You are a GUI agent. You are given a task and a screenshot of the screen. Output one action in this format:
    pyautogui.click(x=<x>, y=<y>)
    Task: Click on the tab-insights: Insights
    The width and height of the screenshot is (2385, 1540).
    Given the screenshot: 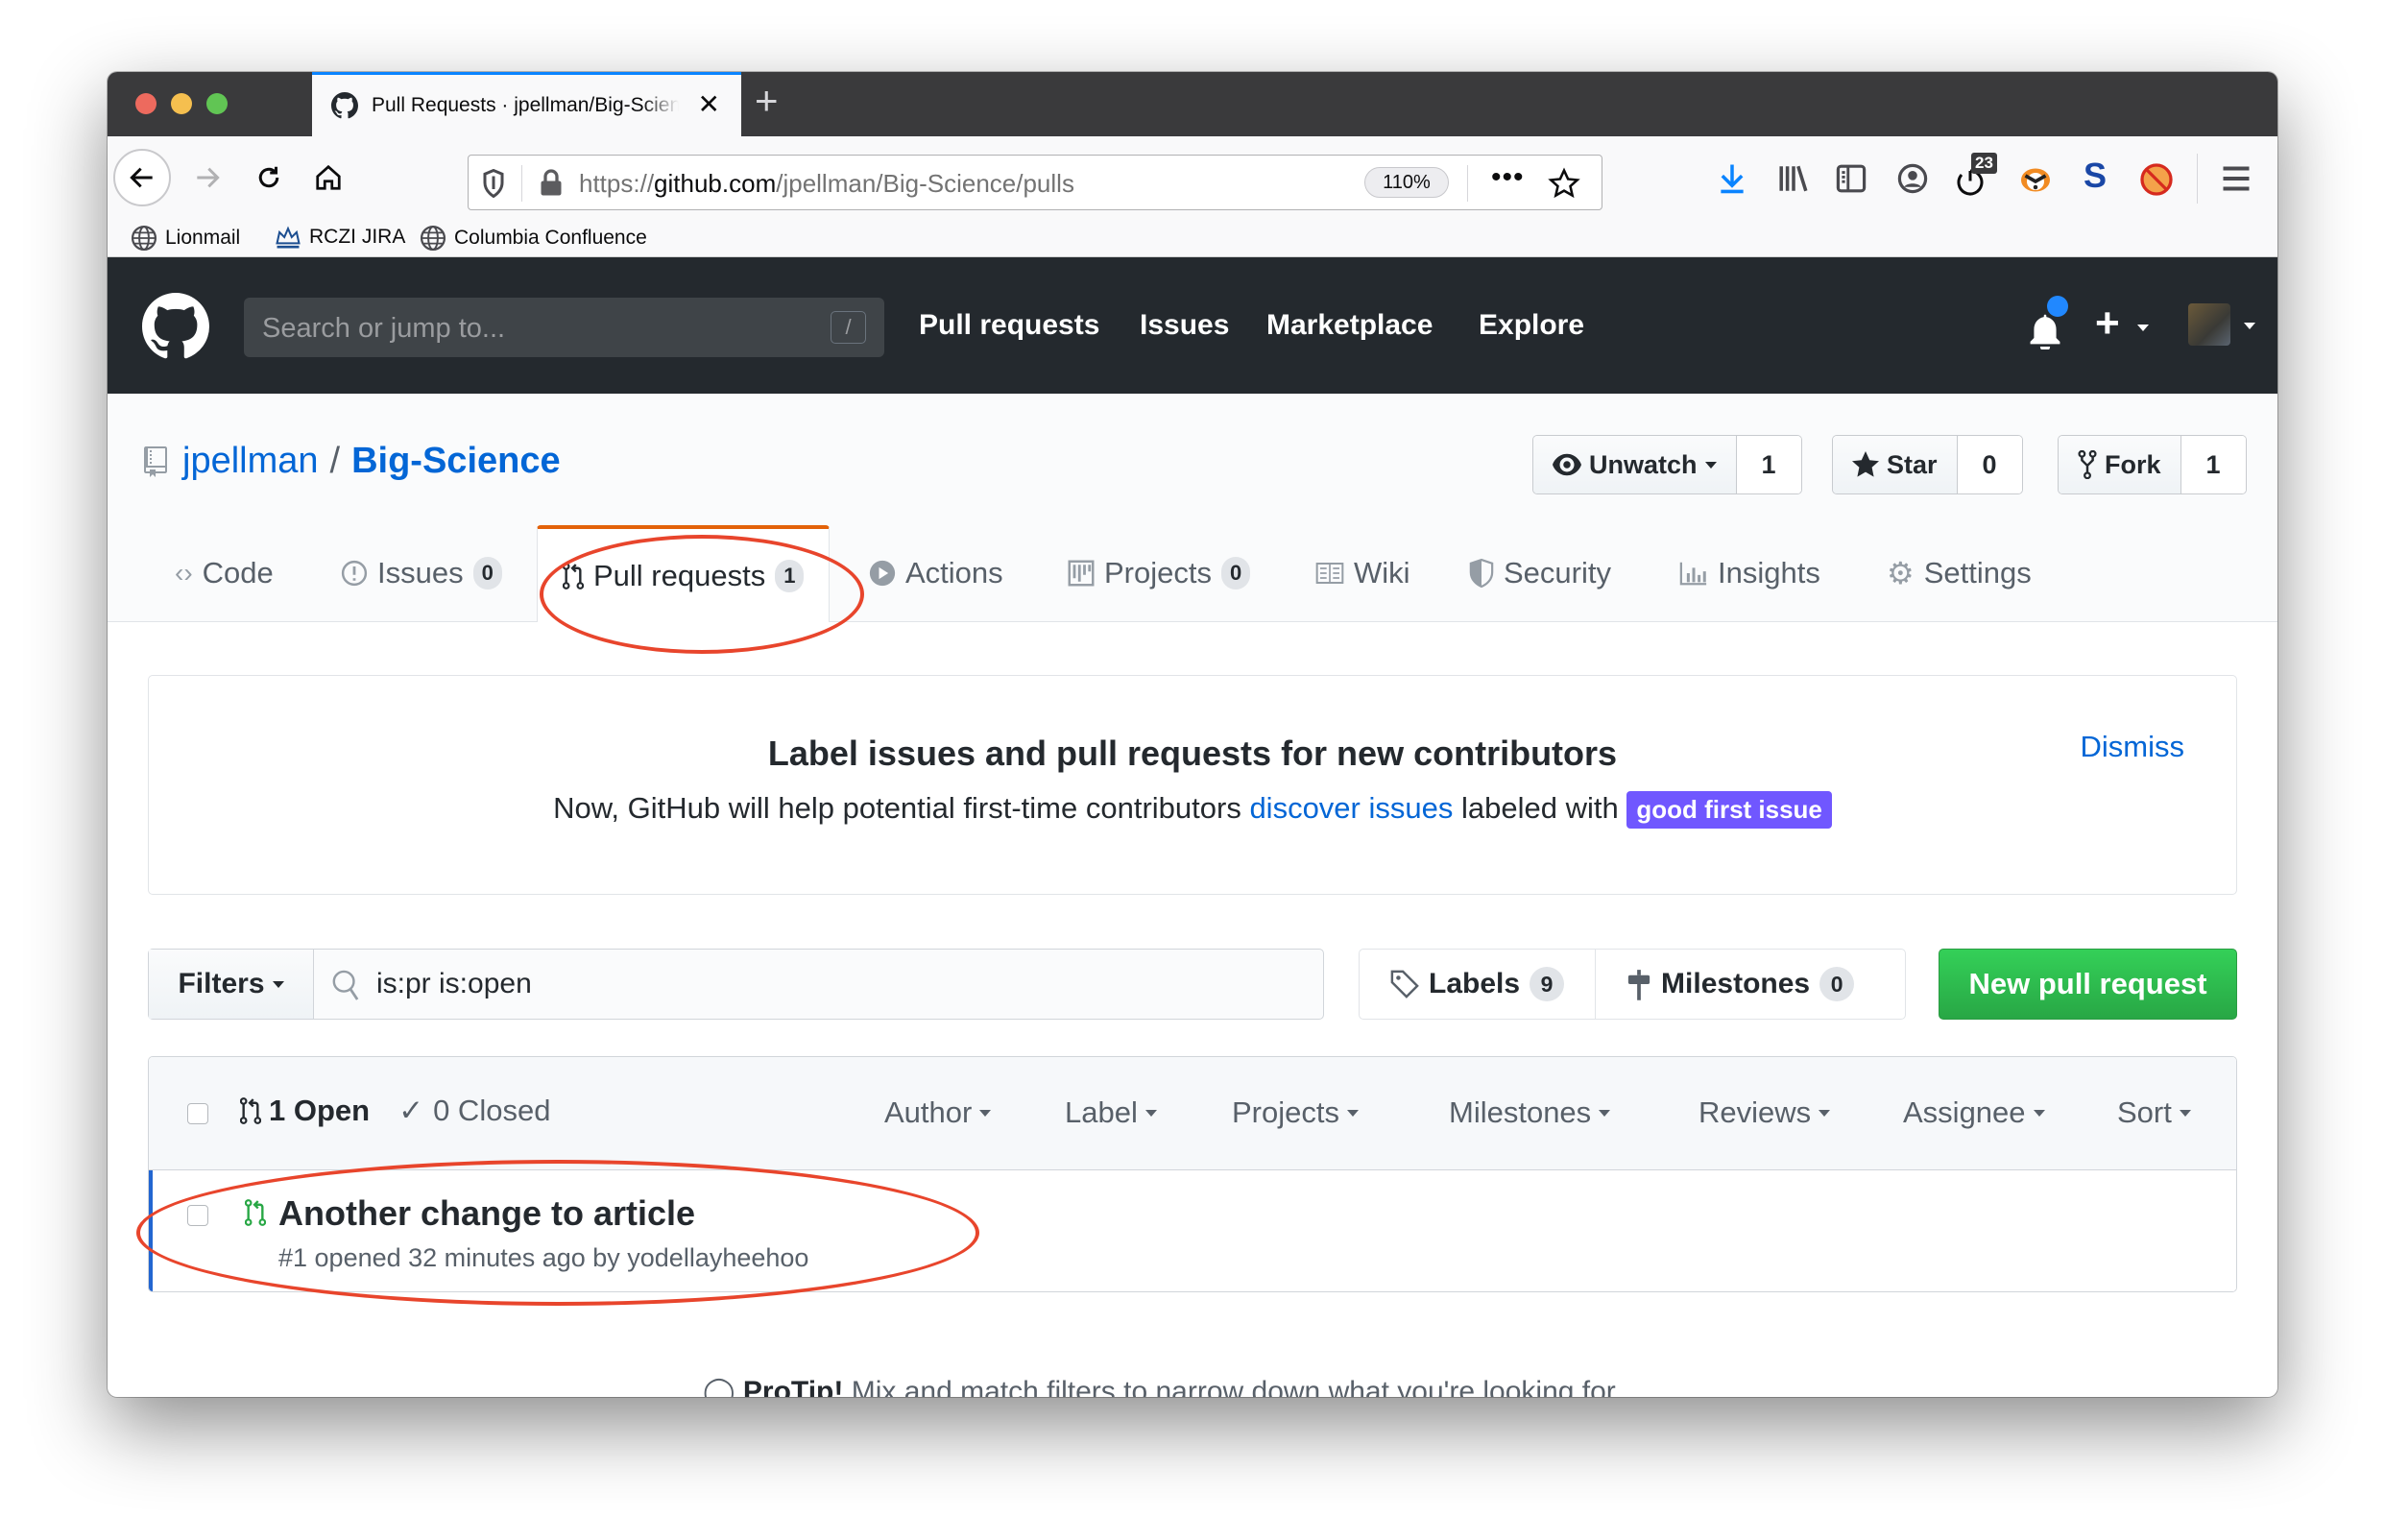 What is the action you would take?
    pyautogui.click(x=1749, y=573)
    